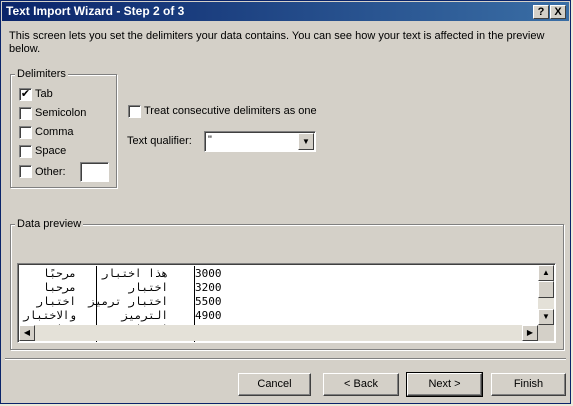 Image resolution: width=573 pixels, height=406 pixels. Describe the element at coordinates (210, 140) in the screenshot. I see `text-qualifier-value: "` at that location.